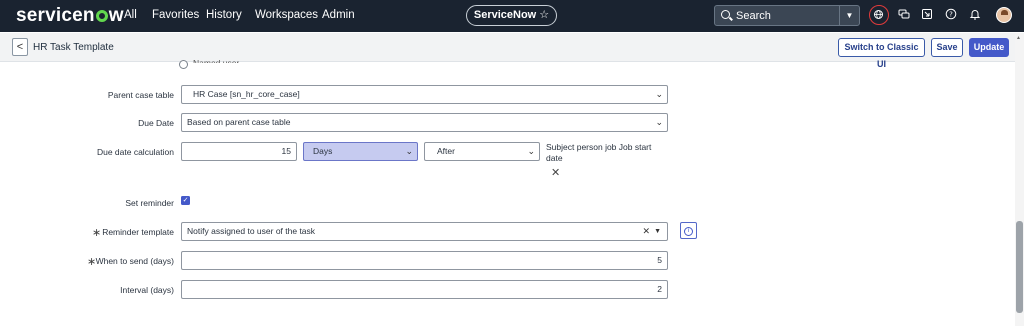 This screenshot has width=1024, height=326. Describe the element at coordinates (879, 15) in the screenshot. I see `globe-icon` at that location.